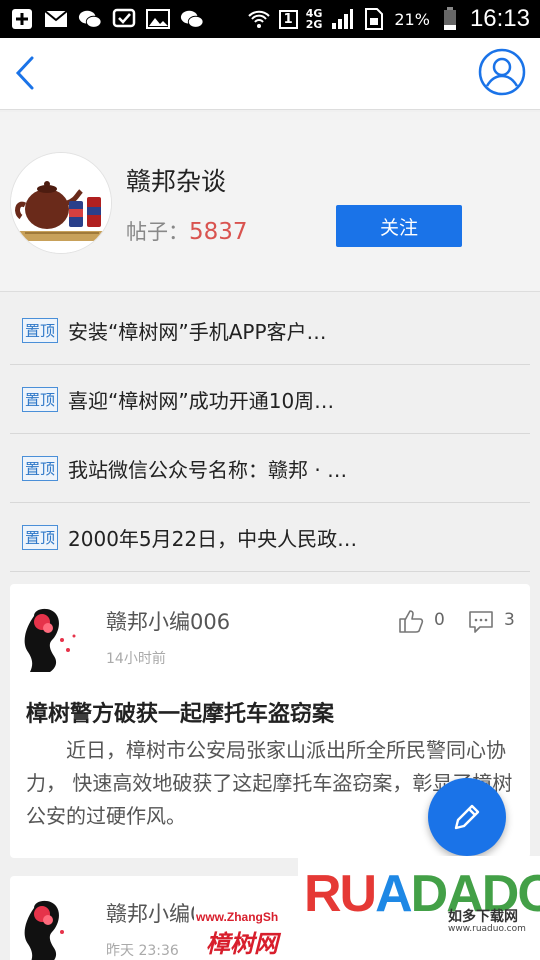 This screenshot has width=540, height=960. I want to click on comment-count: 3, so click(509, 620).